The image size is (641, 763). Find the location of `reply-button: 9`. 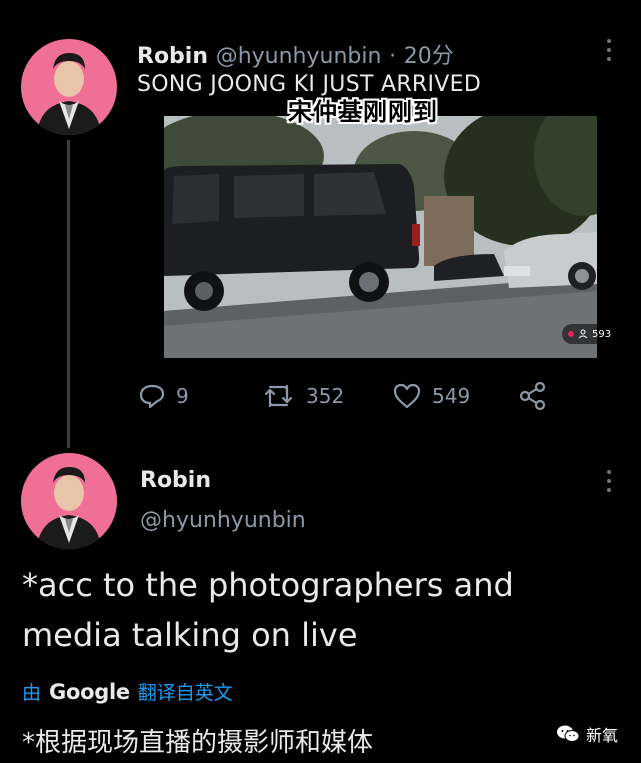

reply-button: 9 is located at coordinates (163, 396).